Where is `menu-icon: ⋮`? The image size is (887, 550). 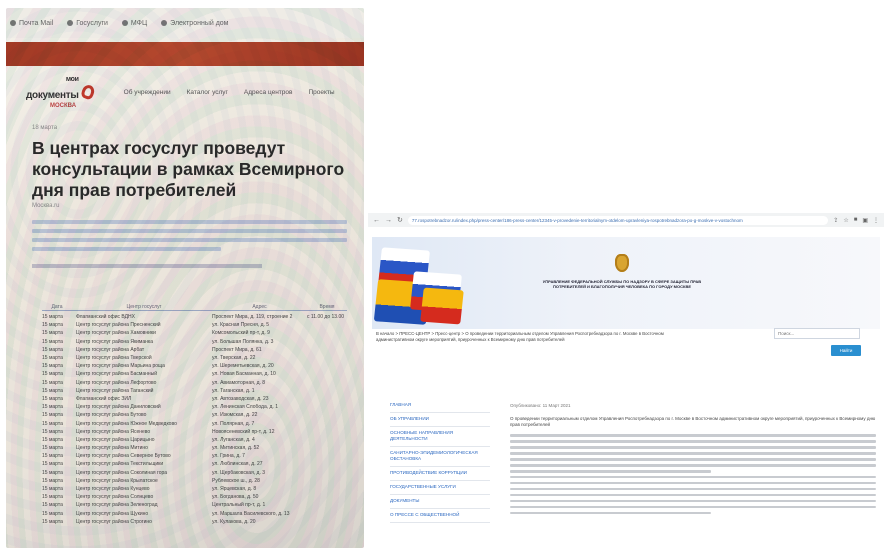 menu-icon: ⋮ is located at coordinates (876, 220).